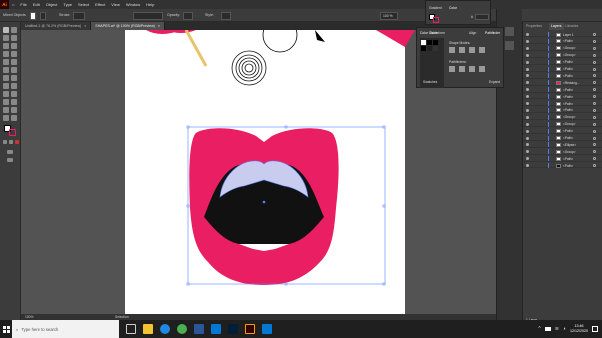 The image size is (602, 338). What do you see at coordinates (571, 26) in the screenshot?
I see `tab-libraries: Libraries` at bounding box center [571, 26].